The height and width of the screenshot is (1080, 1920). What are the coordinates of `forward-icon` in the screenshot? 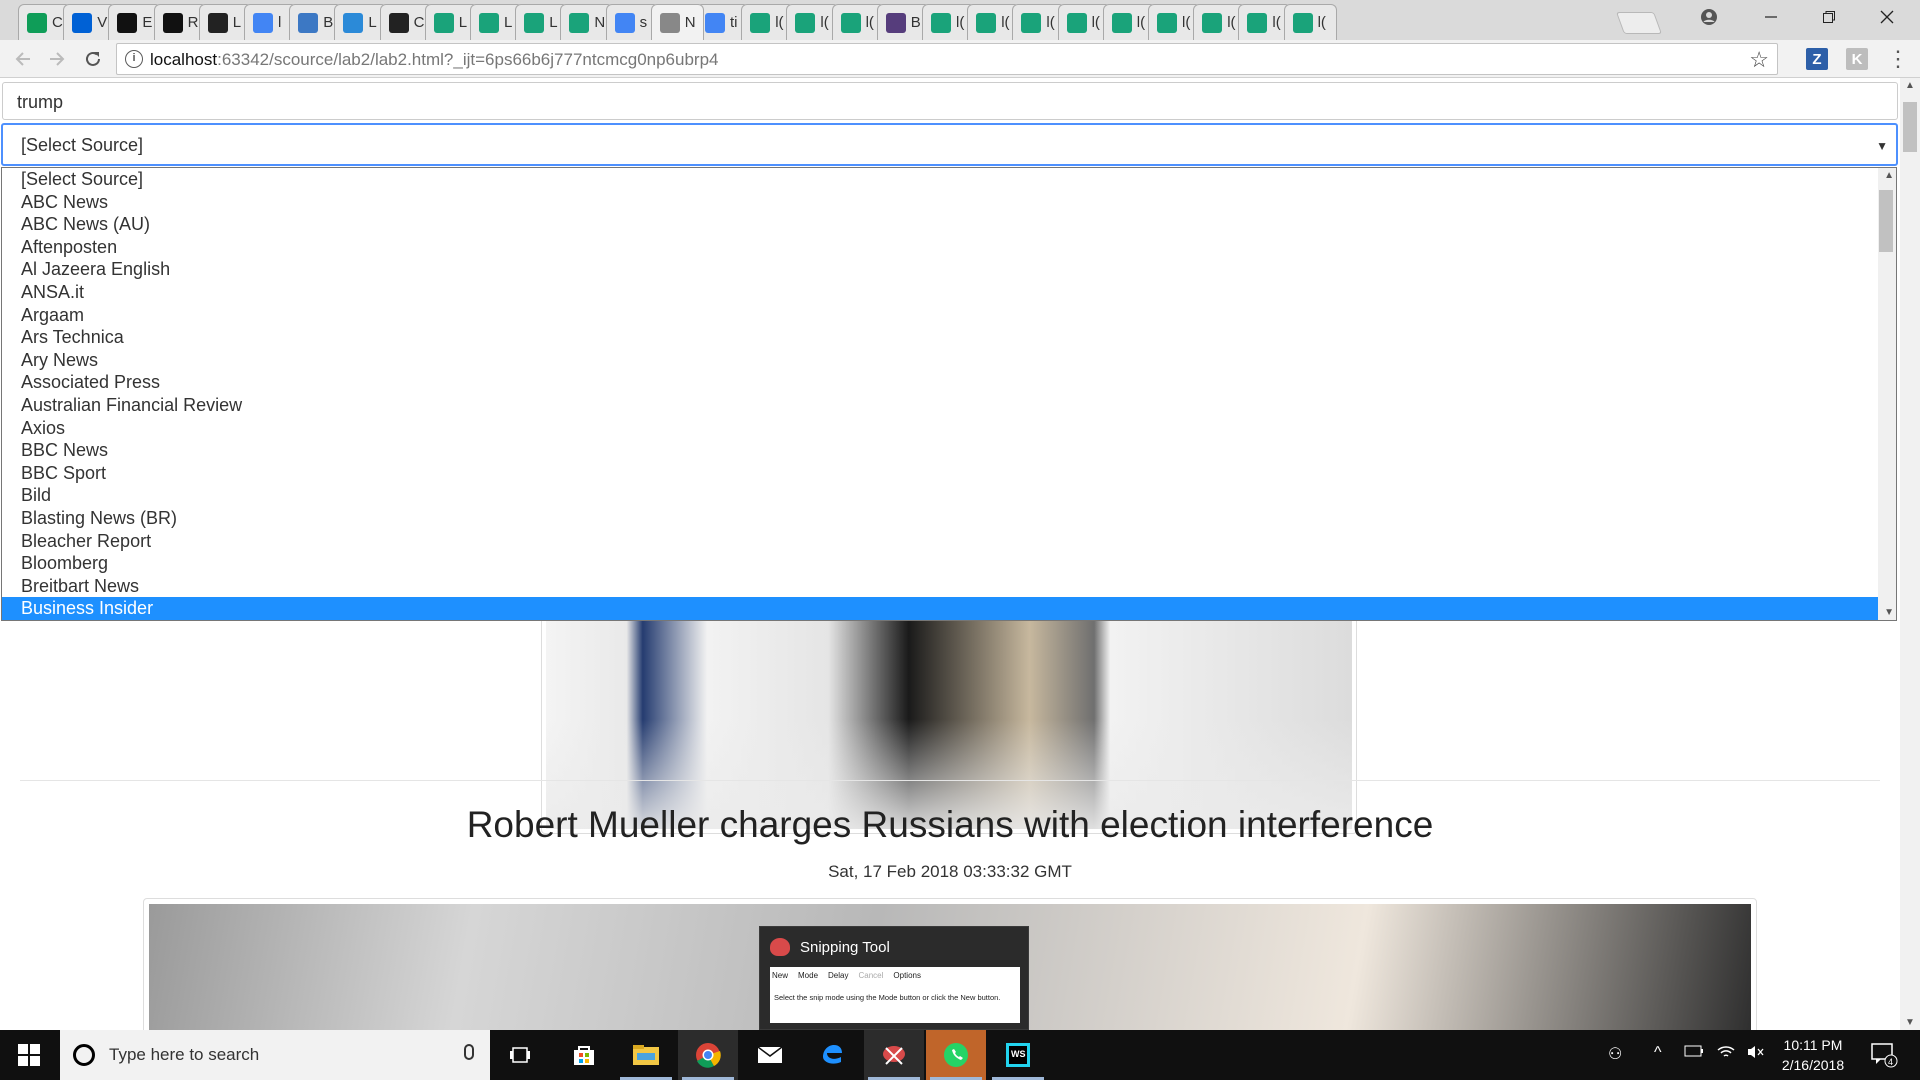 It's located at (57, 59).